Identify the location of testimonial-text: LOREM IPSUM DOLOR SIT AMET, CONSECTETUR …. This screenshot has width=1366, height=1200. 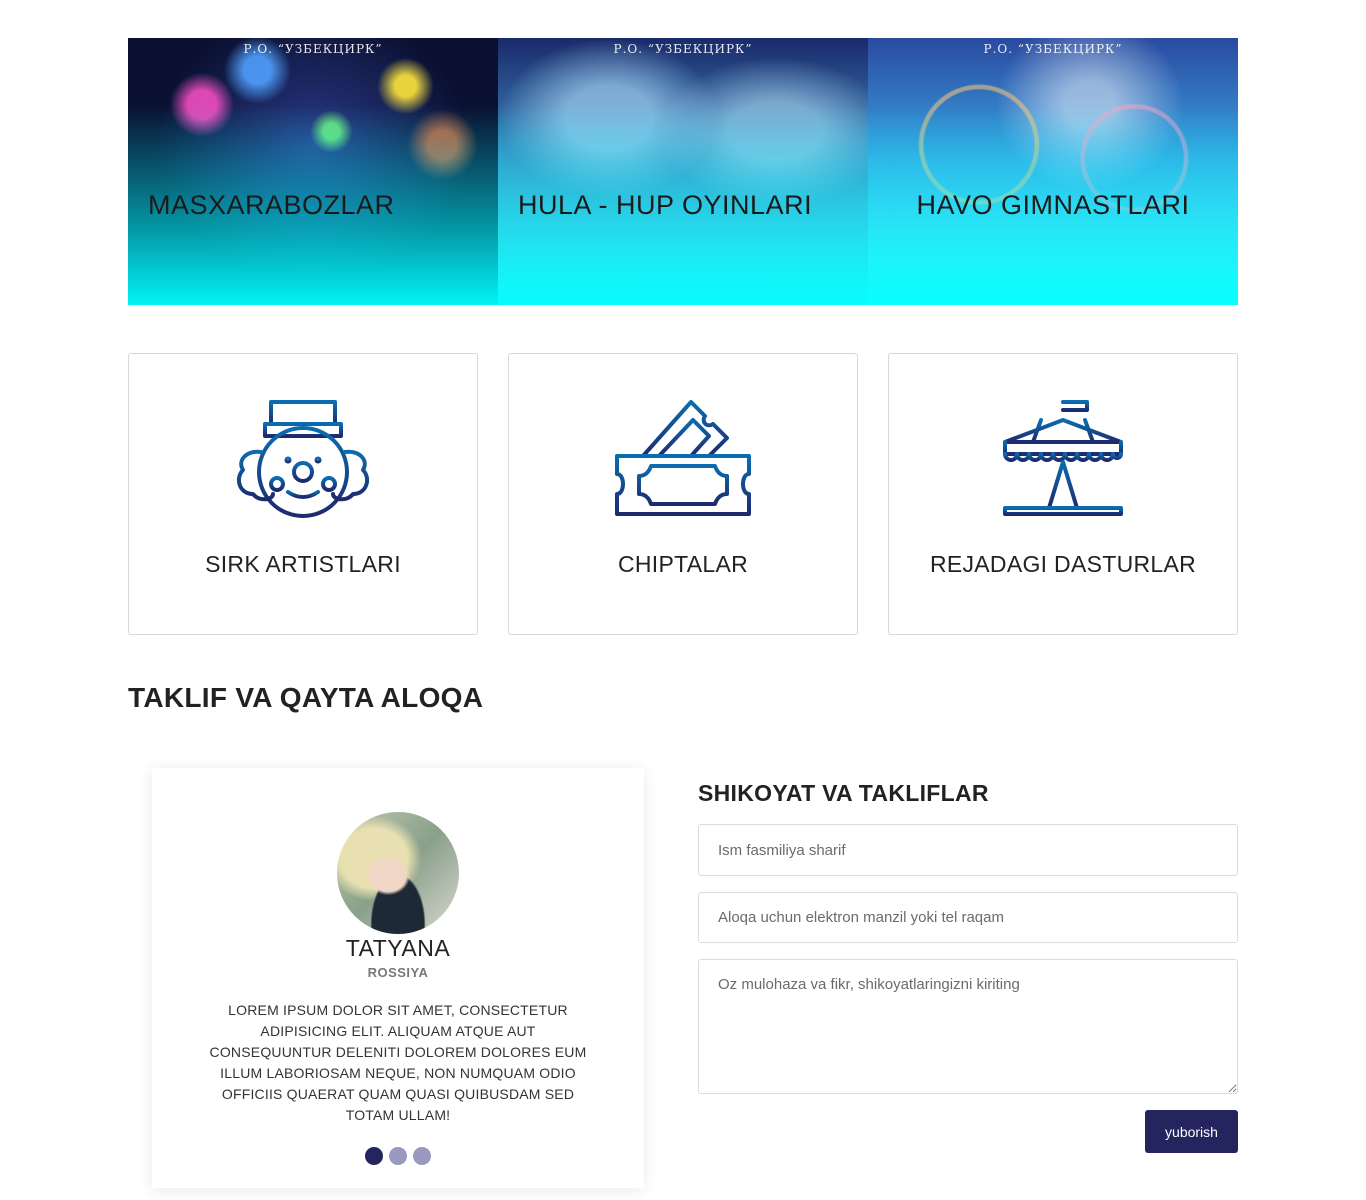
(398, 1062).